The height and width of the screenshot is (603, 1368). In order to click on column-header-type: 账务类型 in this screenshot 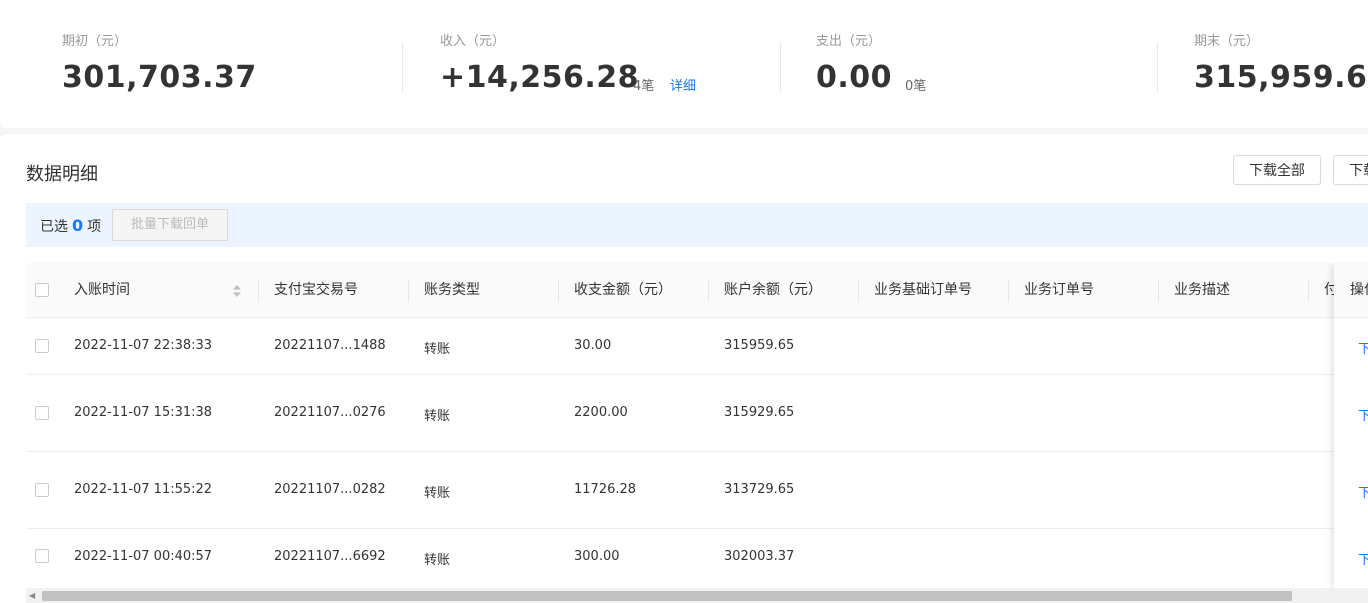, I will do `click(452, 290)`.